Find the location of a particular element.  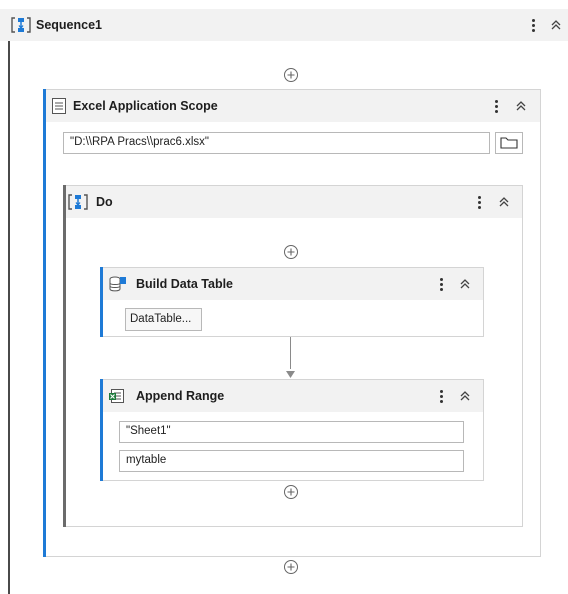

do-title: Do is located at coordinates (104, 202).